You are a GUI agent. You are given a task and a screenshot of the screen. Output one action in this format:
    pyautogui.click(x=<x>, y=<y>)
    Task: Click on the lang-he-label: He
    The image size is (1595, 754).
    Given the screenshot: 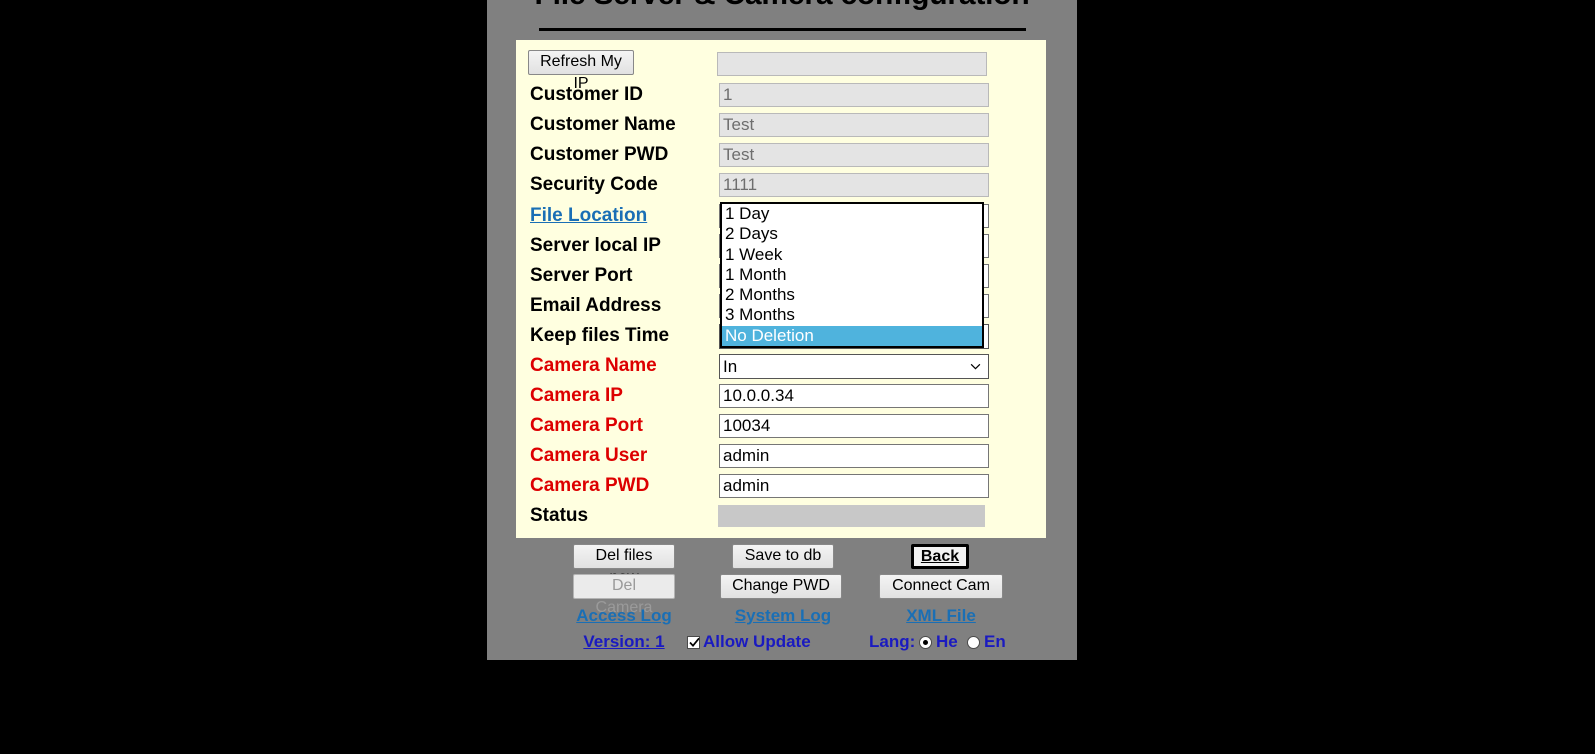 What is the action you would take?
    pyautogui.click(x=947, y=642)
    